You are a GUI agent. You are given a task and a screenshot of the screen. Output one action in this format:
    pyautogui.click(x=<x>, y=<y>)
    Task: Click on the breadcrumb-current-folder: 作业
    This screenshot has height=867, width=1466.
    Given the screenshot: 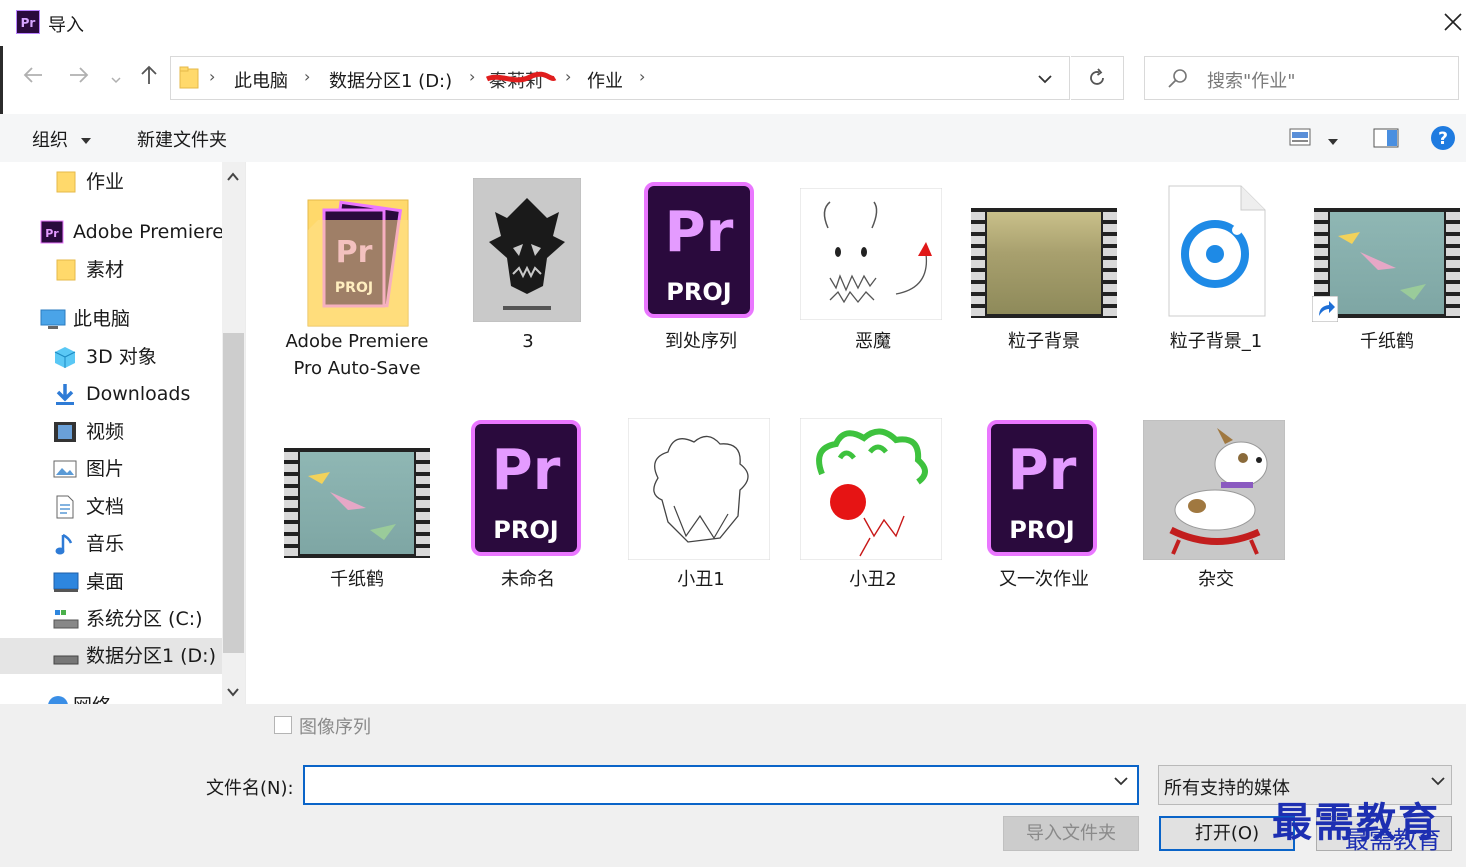 What is the action you would take?
    pyautogui.click(x=605, y=80)
    